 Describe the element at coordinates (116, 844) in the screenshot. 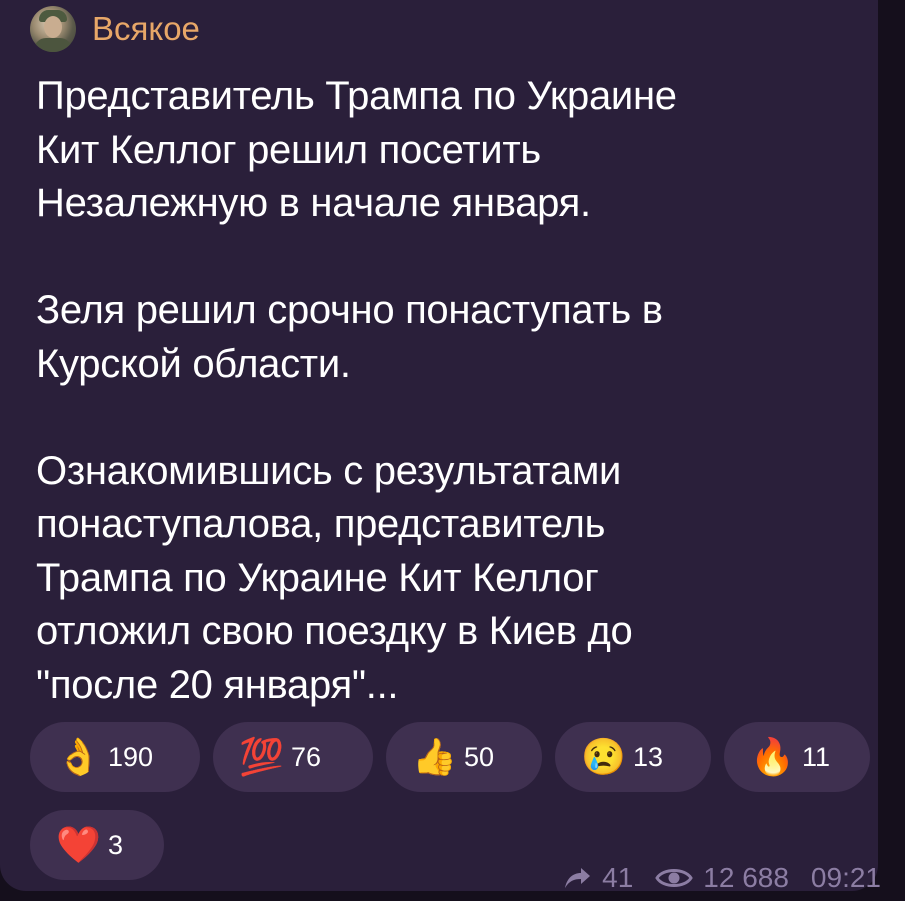

I see `reaction-count: 3` at that location.